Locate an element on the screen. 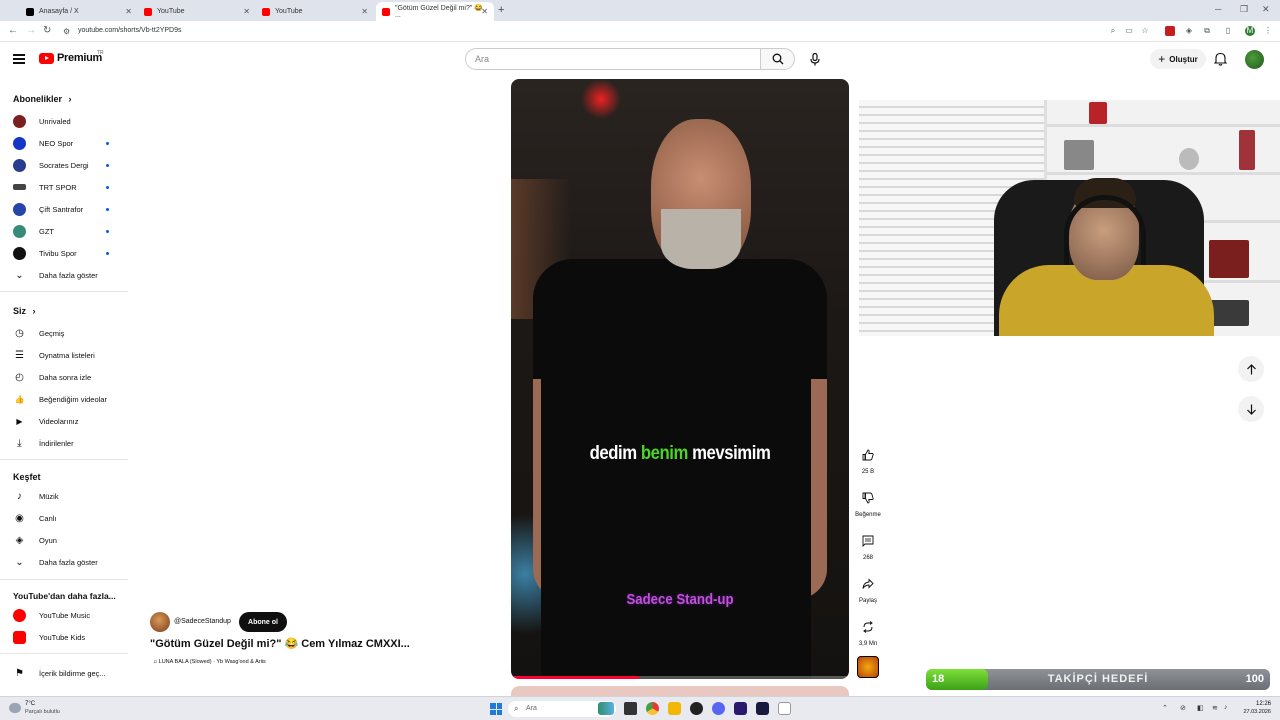  file-explorer-icon is located at coordinates (674, 708).